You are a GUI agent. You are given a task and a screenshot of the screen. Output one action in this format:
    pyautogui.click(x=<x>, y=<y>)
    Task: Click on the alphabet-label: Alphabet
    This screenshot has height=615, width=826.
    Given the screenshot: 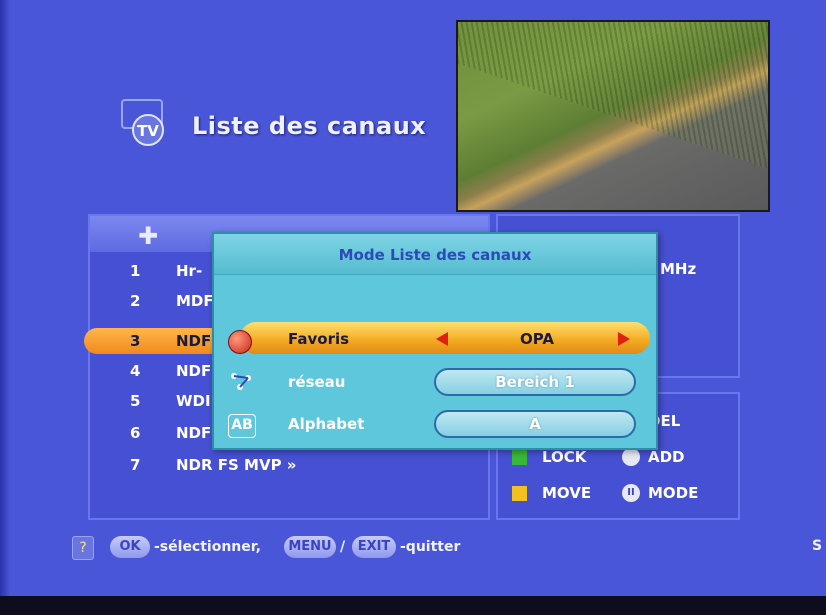 What is the action you would take?
    pyautogui.click(x=326, y=424)
    